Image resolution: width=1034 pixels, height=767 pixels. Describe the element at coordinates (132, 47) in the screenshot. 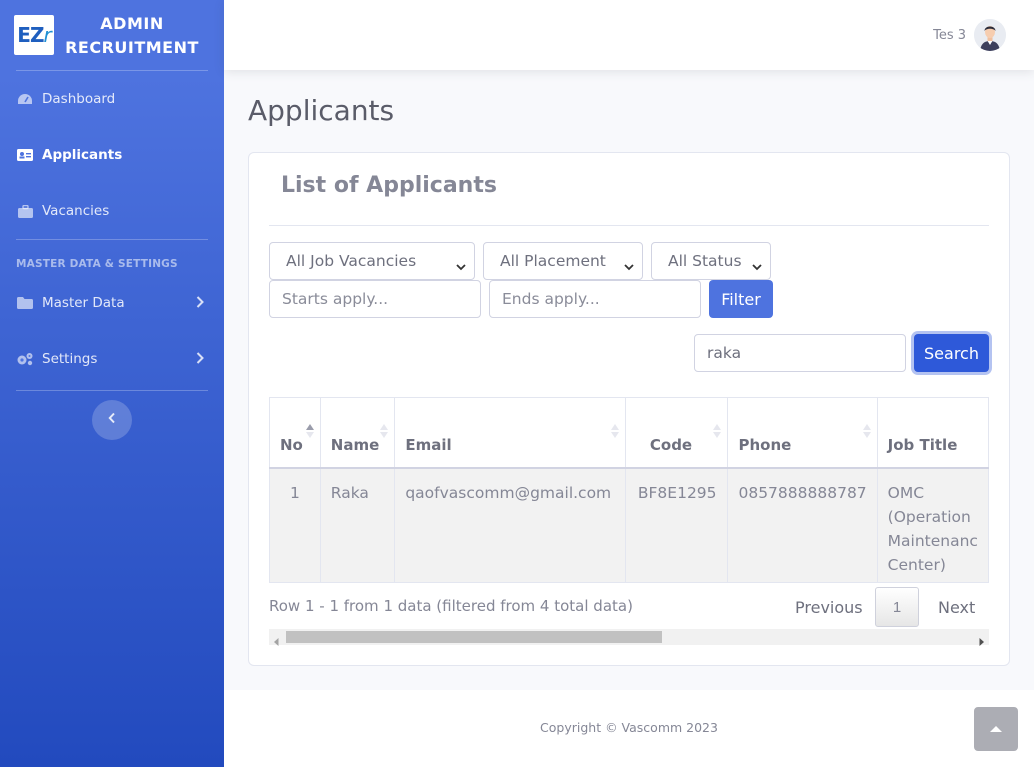

I see `brand-title-line2: RECRUITMENT` at that location.